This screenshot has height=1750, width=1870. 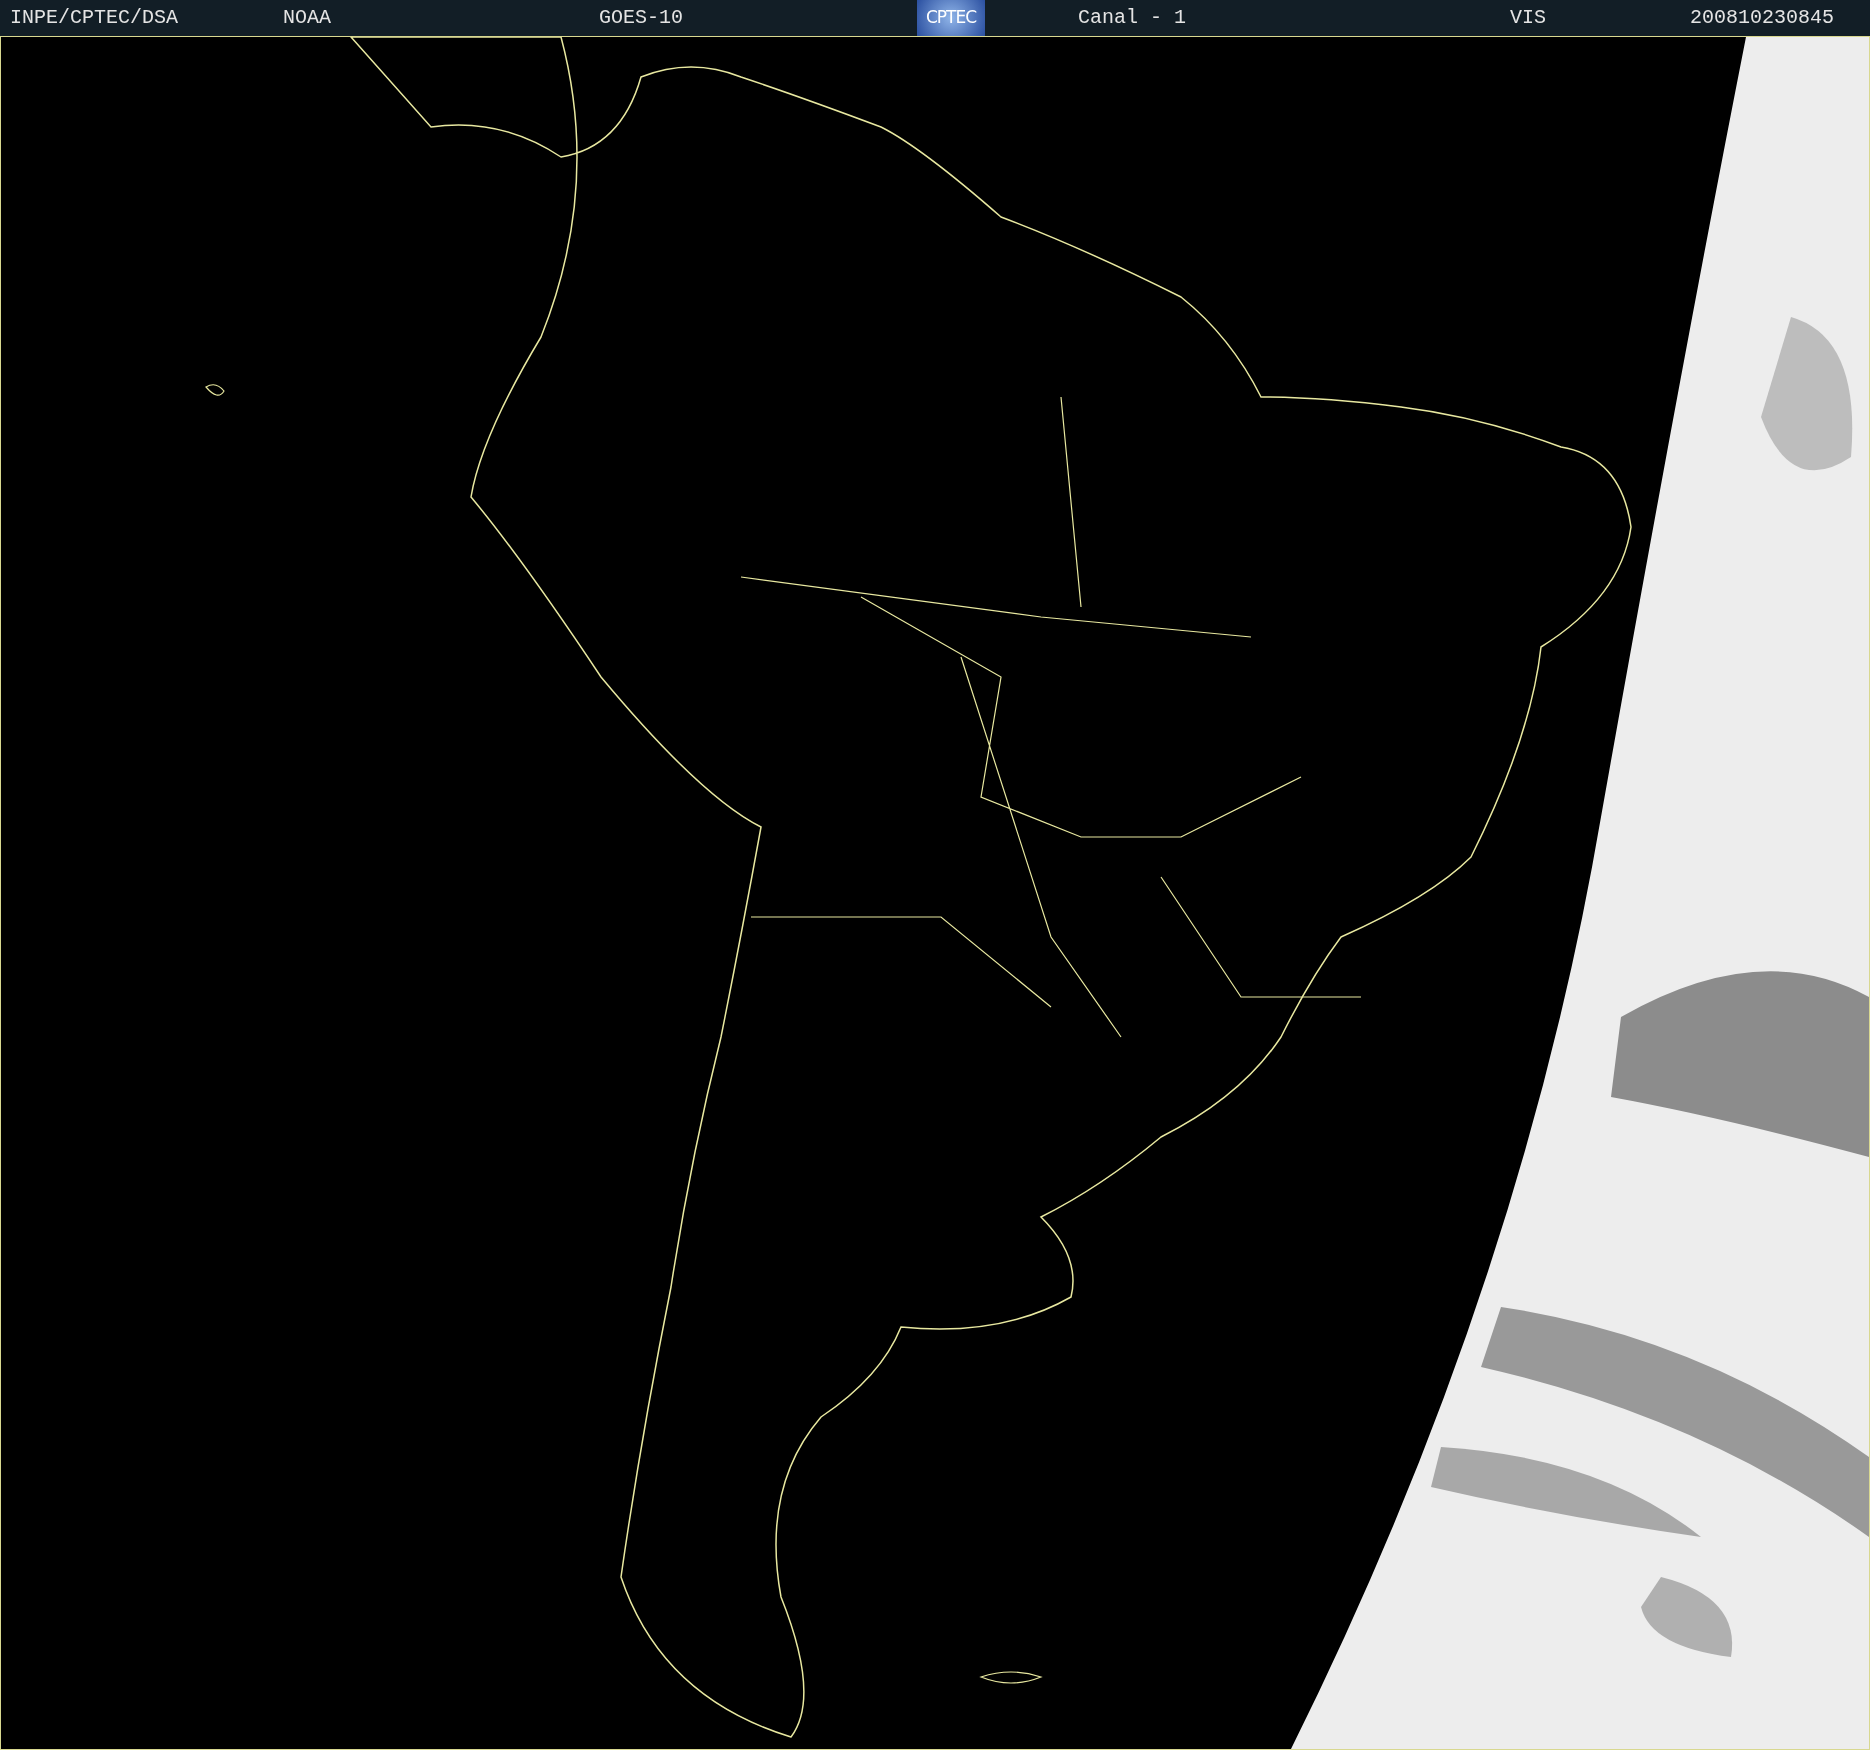 What do you see at coordinates (1762, 18) in the screenshot?
I see `timestamp-label: 200810230845` at bounding box center [1762, 18].